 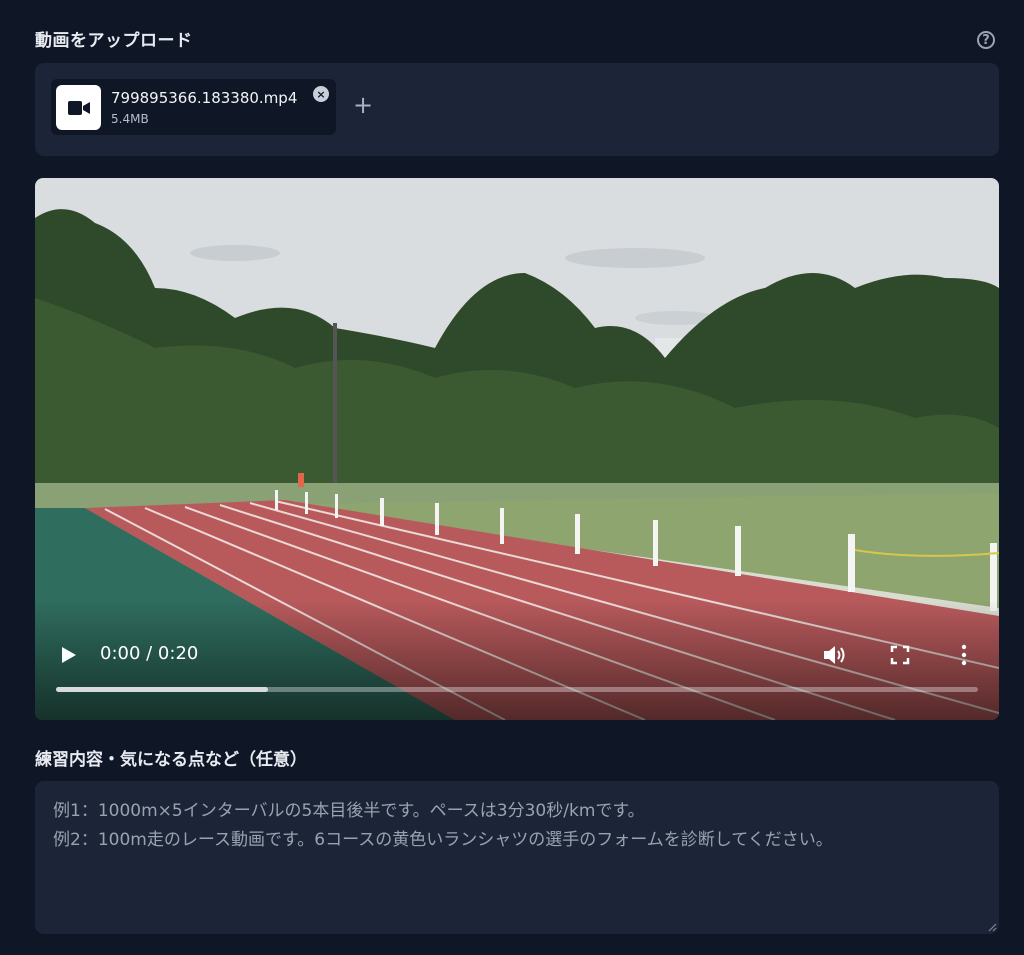 I want to click on upload-dropzone: 799895366.183380.mp4 5.4MB × +, so click(x=517, y=109).